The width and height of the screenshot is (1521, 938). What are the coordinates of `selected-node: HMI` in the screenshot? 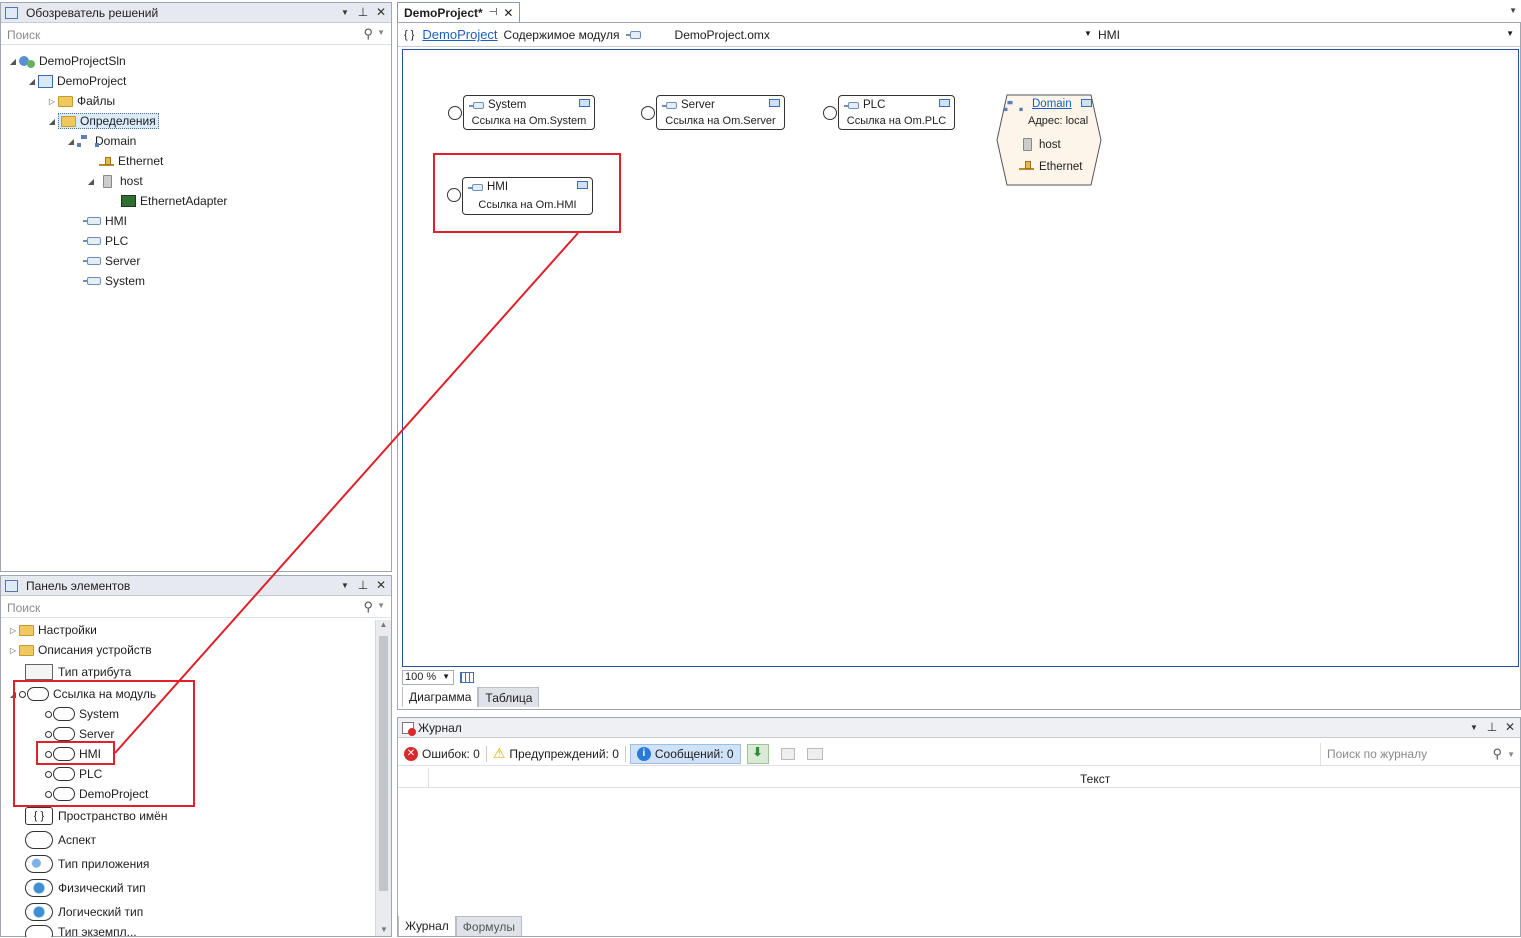 It's located at (1109, 35).